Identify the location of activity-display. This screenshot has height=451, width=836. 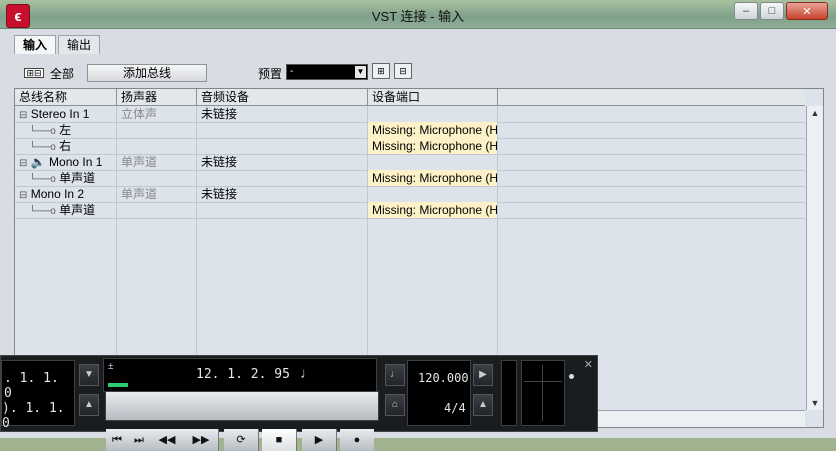
(543, 393).